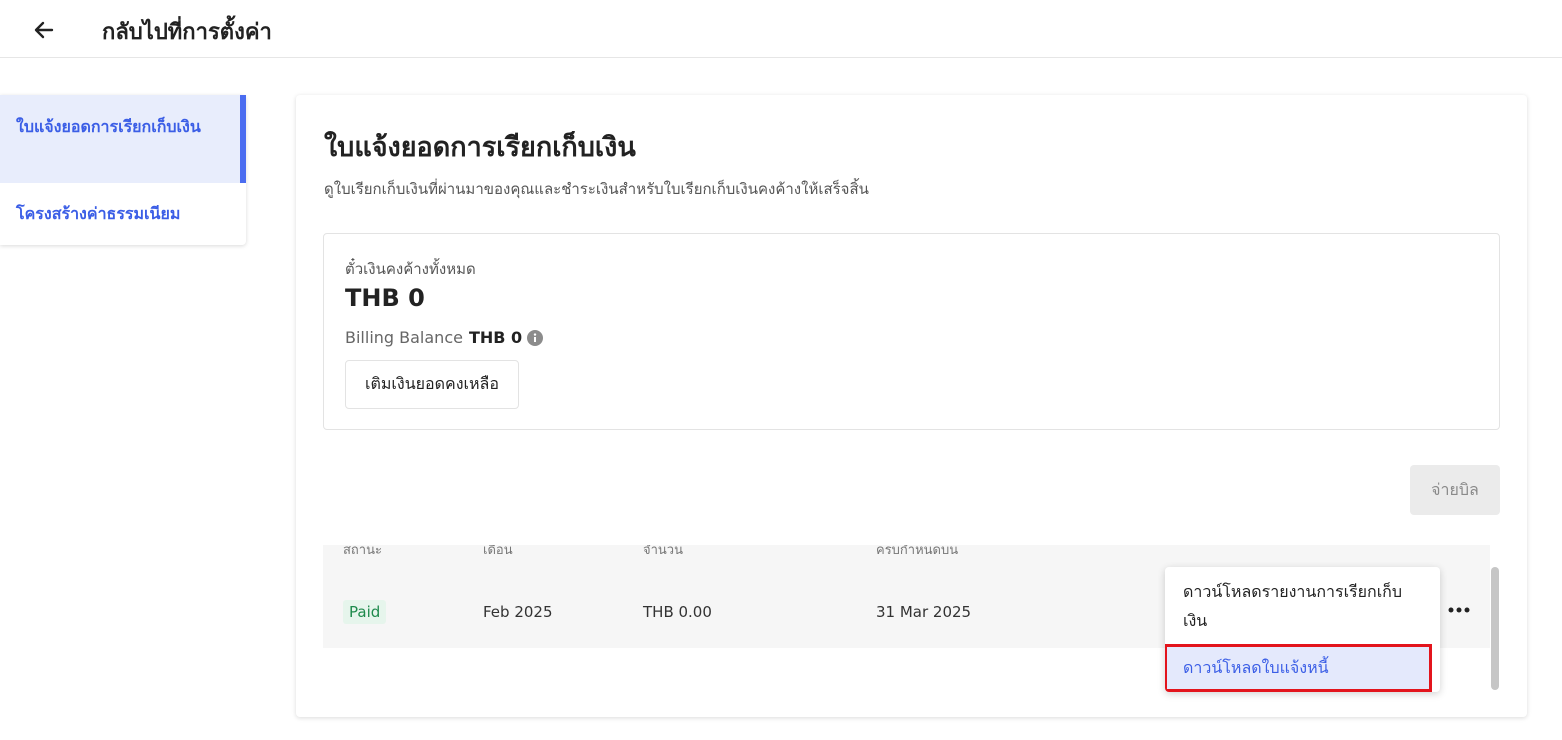 Image resolution: width=1562 pixels, height=740 pixels. What do you see at coordinates (1302, 606) in the screenshot?
I see `download-billing-report-item: ดาวน์โหลดรายงานการเรียกเก็บเงิน` at bounding box center [1302, 606].